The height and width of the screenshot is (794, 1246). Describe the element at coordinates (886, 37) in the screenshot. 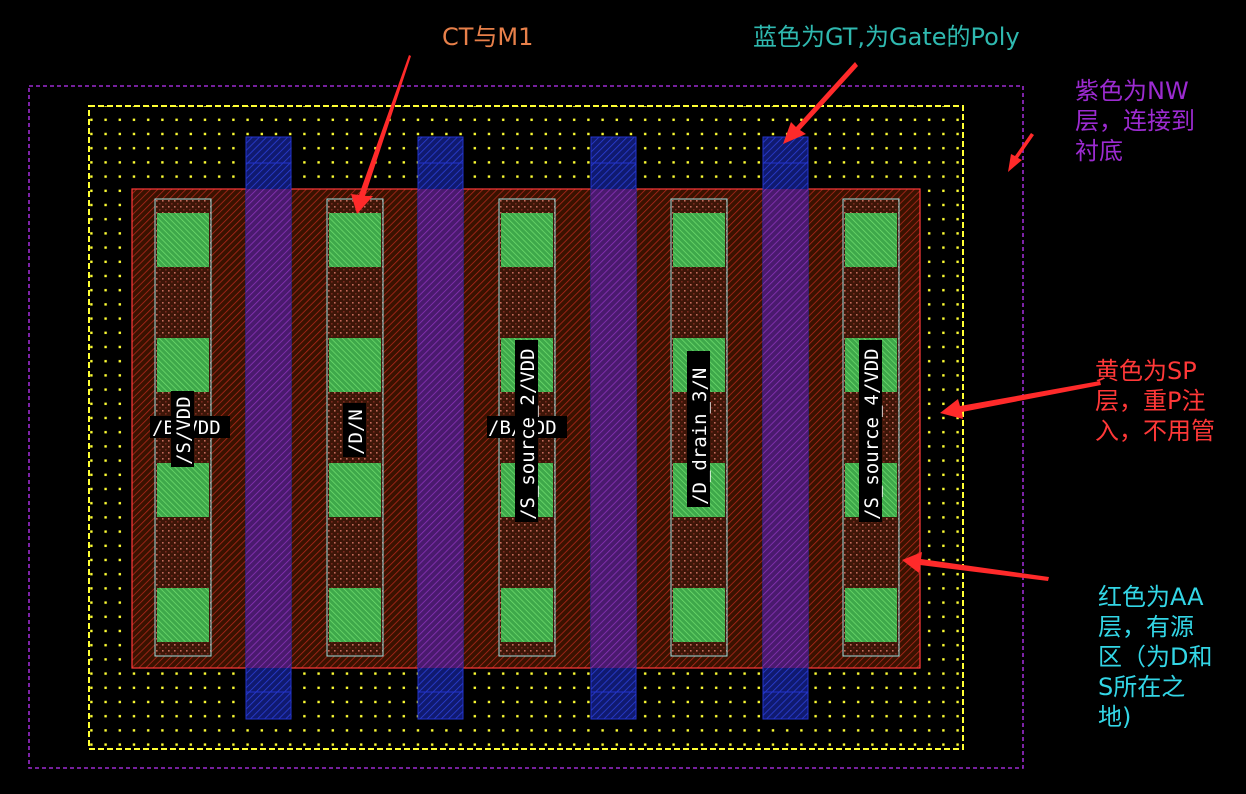

I see `annotation-gt: 蓝色为GT,为Gate的Poly` at that location.